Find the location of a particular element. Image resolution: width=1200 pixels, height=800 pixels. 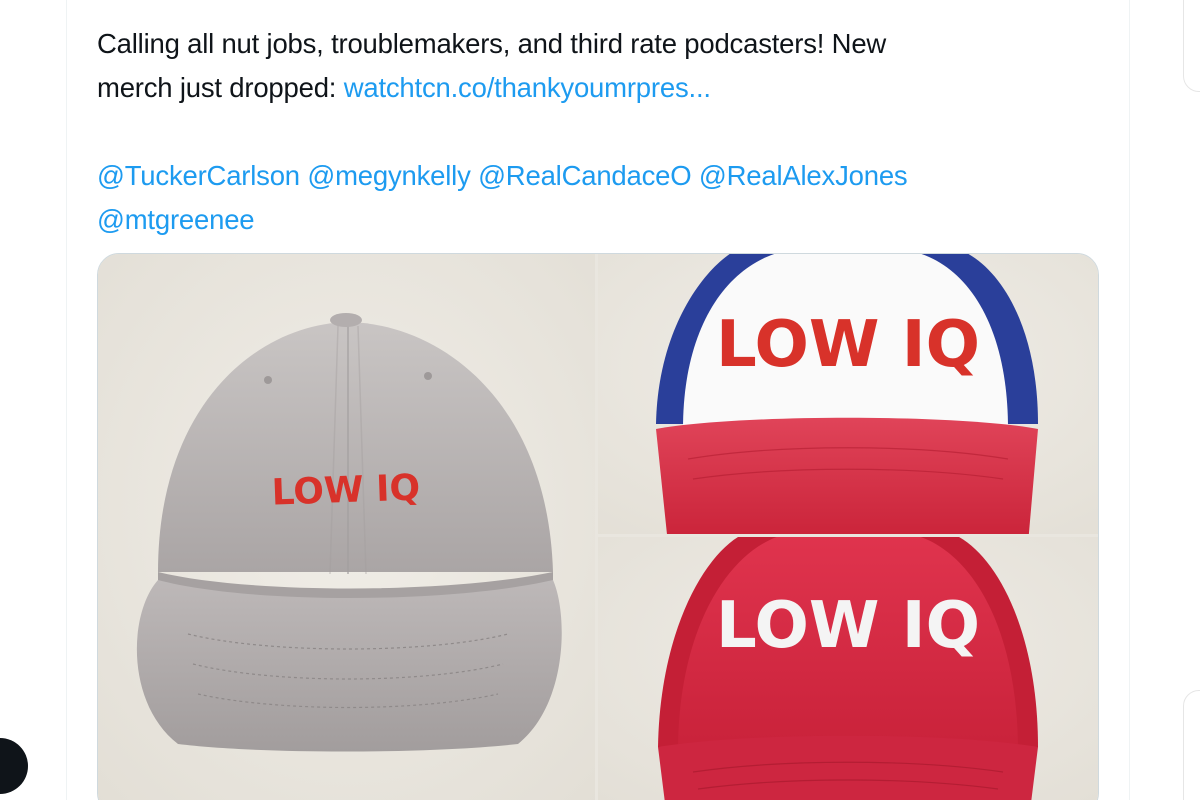

mention-realalexjones: @RealAlexJones is located at coordinates (803, 175).